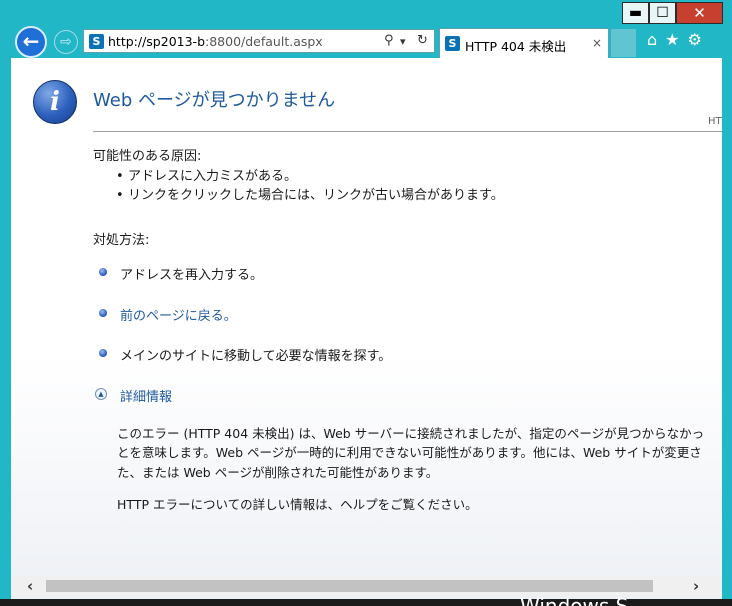 The height and width of the screenshot is (606, 732). What do you see at coordinates (715, 121) in the screenshot?
I see `truncated-http-text: HTT` at bounding box center [715, 121].